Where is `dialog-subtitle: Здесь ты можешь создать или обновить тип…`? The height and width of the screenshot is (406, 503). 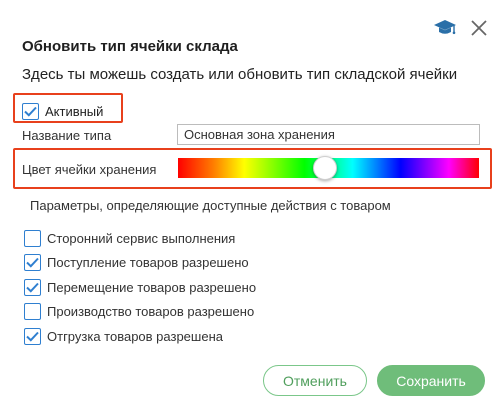
dialog-subtitle: Здесь ты можешь создать или обновить тип… is located at coordinates (240, 74).